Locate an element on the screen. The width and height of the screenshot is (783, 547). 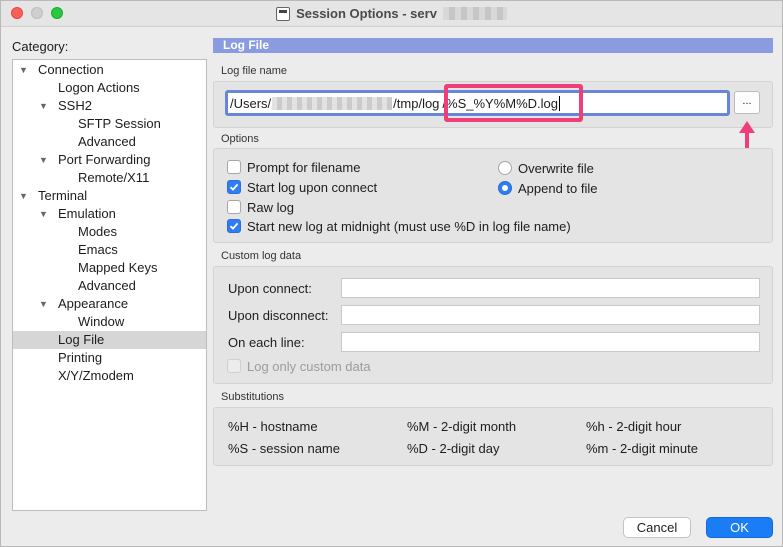
tree-item-label: Log File is located at coordinates (81, 339).